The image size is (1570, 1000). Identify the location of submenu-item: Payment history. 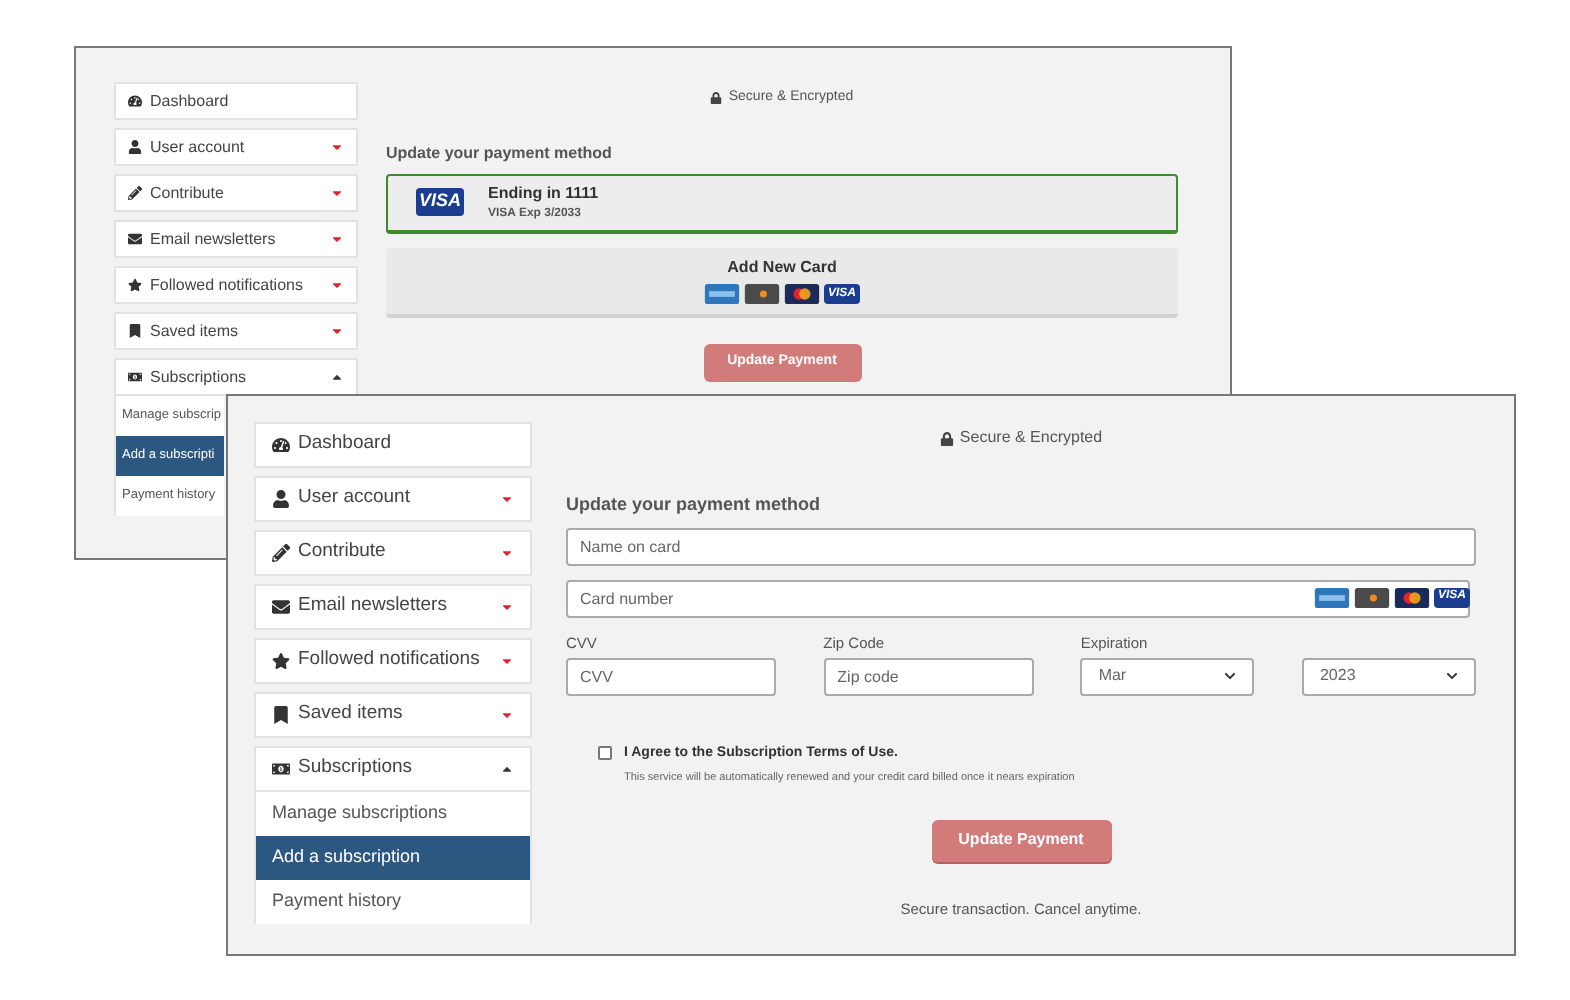
(393, 902).